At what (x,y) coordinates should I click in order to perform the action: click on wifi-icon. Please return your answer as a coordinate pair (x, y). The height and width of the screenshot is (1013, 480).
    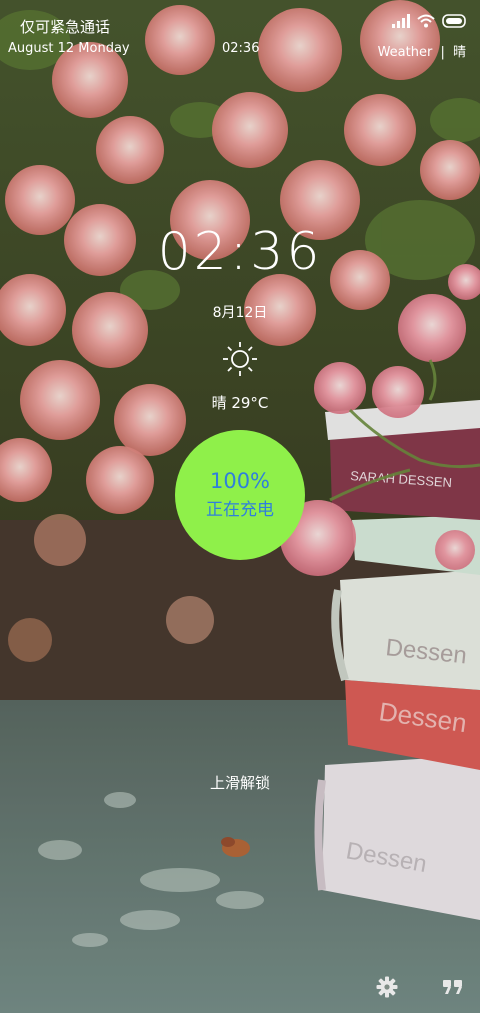
    Looking at the image, I should click on (426, 21).